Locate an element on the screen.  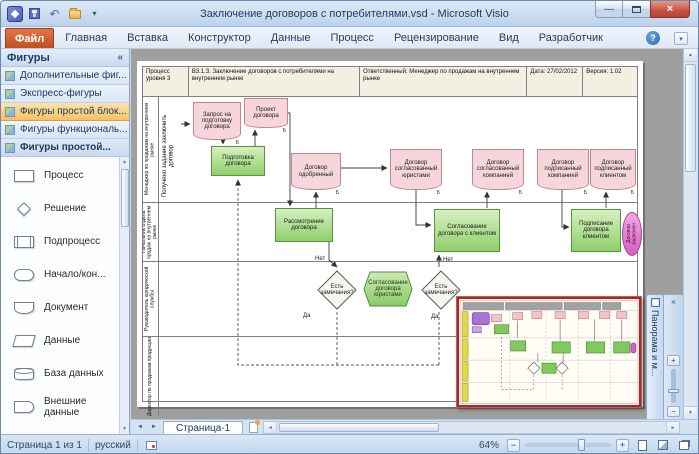
connector-label-yes: Да is located at coordinates (435, 317).